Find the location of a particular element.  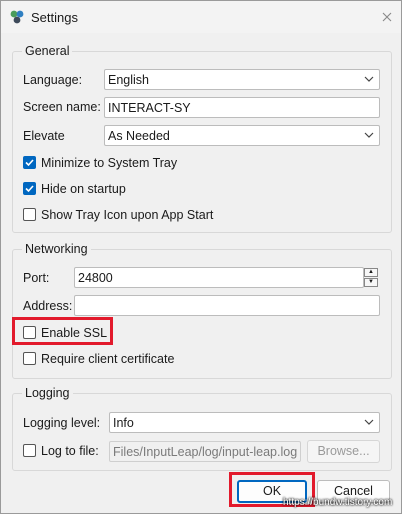

elevate-select: As Needed is located at coordinates (242, 135).